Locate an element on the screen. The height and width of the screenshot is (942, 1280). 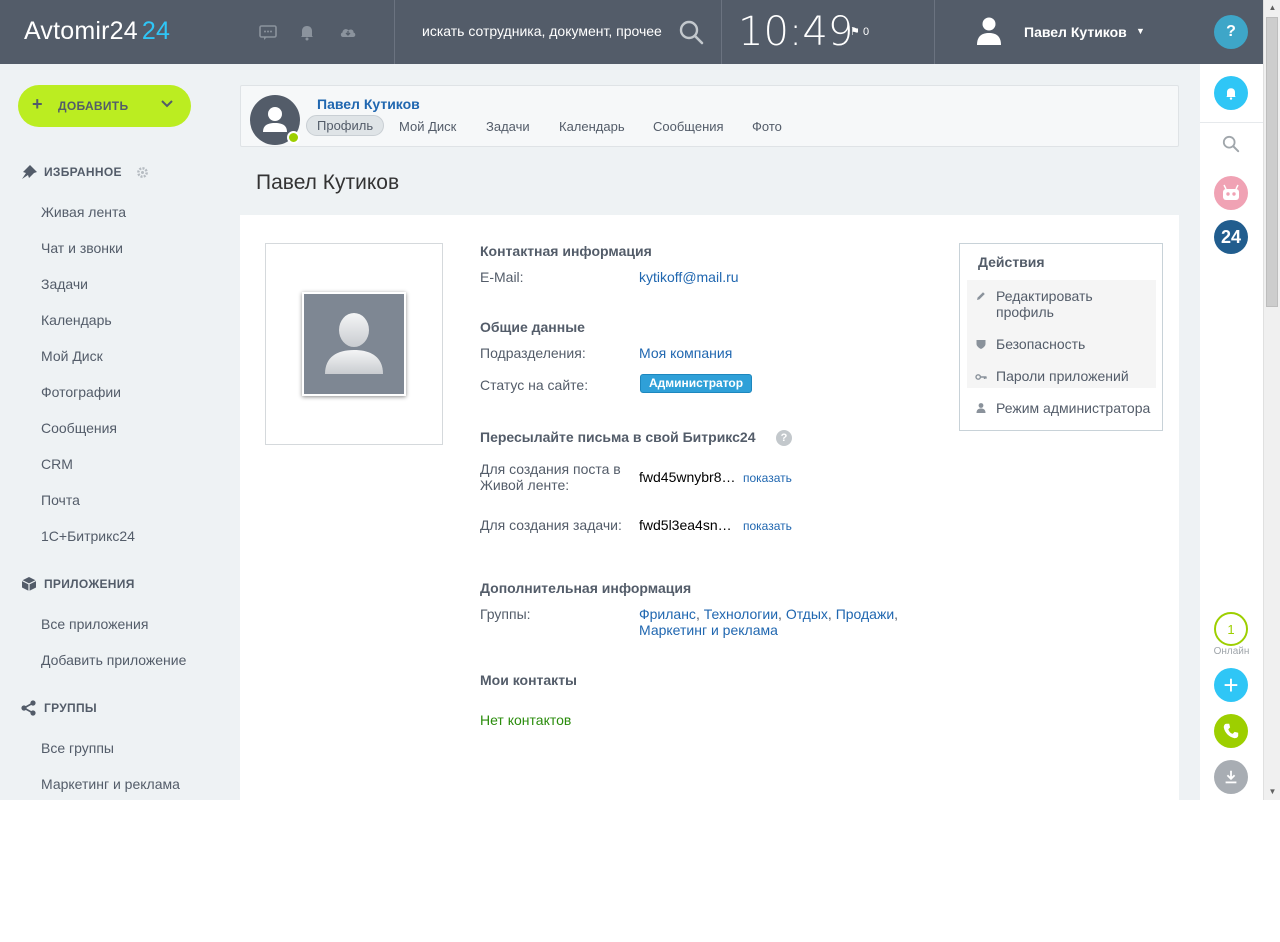
online-status-dot is located at coordinates (293, 137).